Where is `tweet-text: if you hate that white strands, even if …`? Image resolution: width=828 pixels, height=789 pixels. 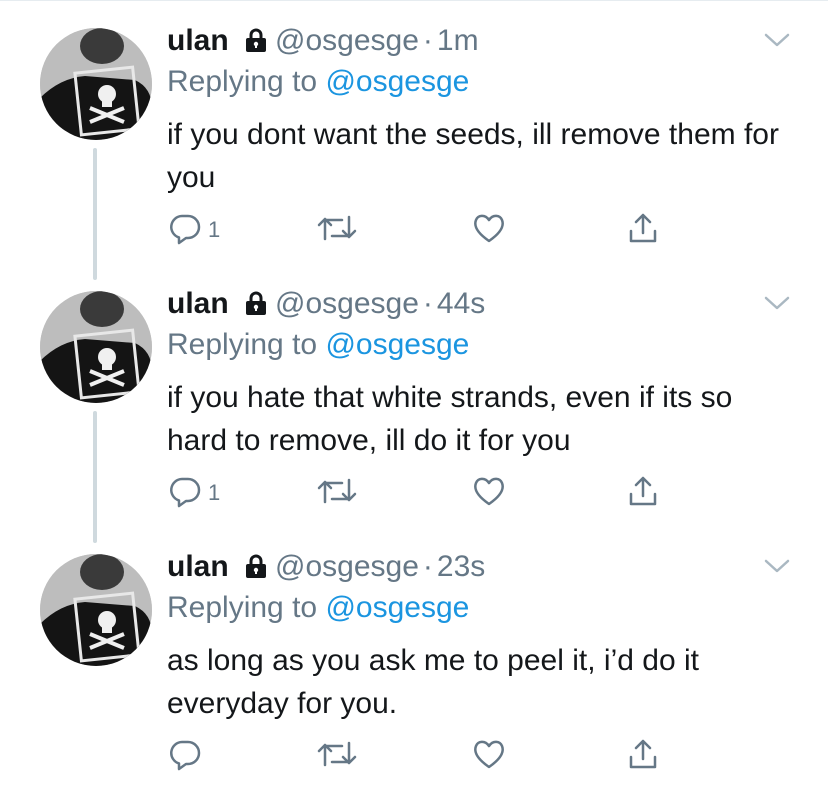 tweet-text: if you hate that white strands, even if … is located at coordinates (450, 419).